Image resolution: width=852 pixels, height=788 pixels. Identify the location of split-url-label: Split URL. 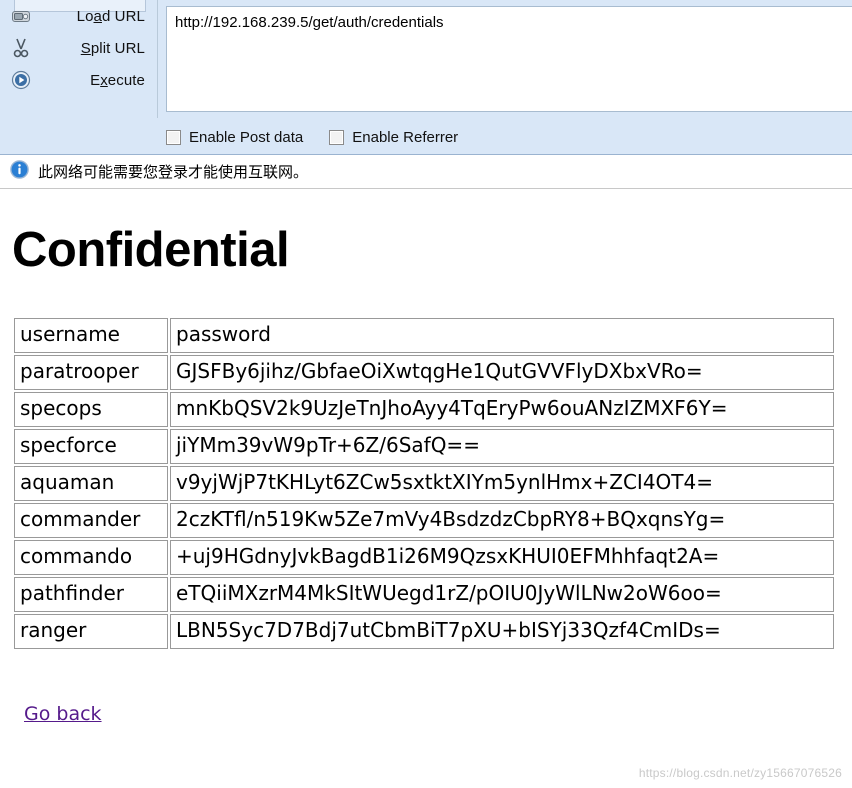
(112, 48).